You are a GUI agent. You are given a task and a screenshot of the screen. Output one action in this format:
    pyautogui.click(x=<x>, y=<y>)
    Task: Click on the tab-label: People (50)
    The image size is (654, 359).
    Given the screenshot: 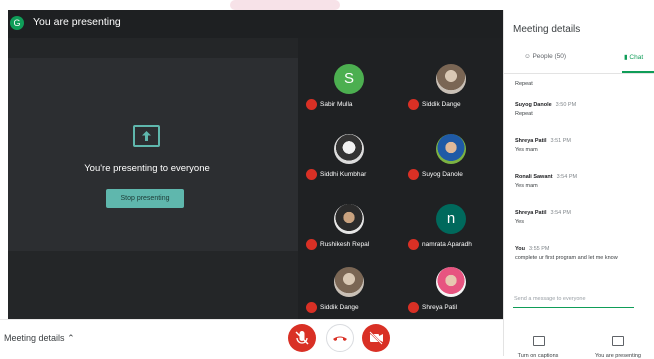 What is the action you would take?
    pyautogui.click(x=549, y=56)
    